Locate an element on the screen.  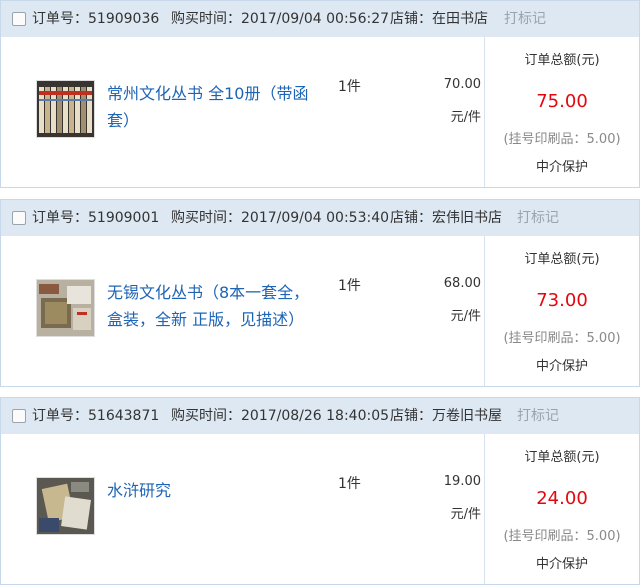
shop-name: 店铺：宏伟旧书店 is located at coordinates (446, 218).